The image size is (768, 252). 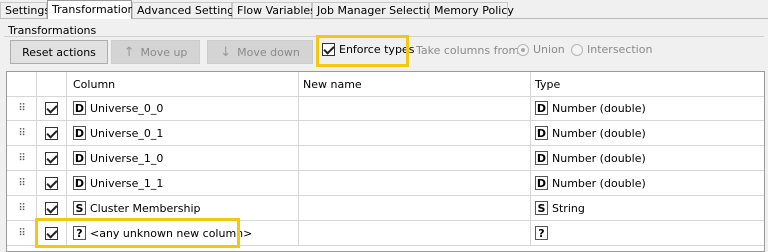 I want to click on tab-transformation: Transformation, so click(x=91, y=9).